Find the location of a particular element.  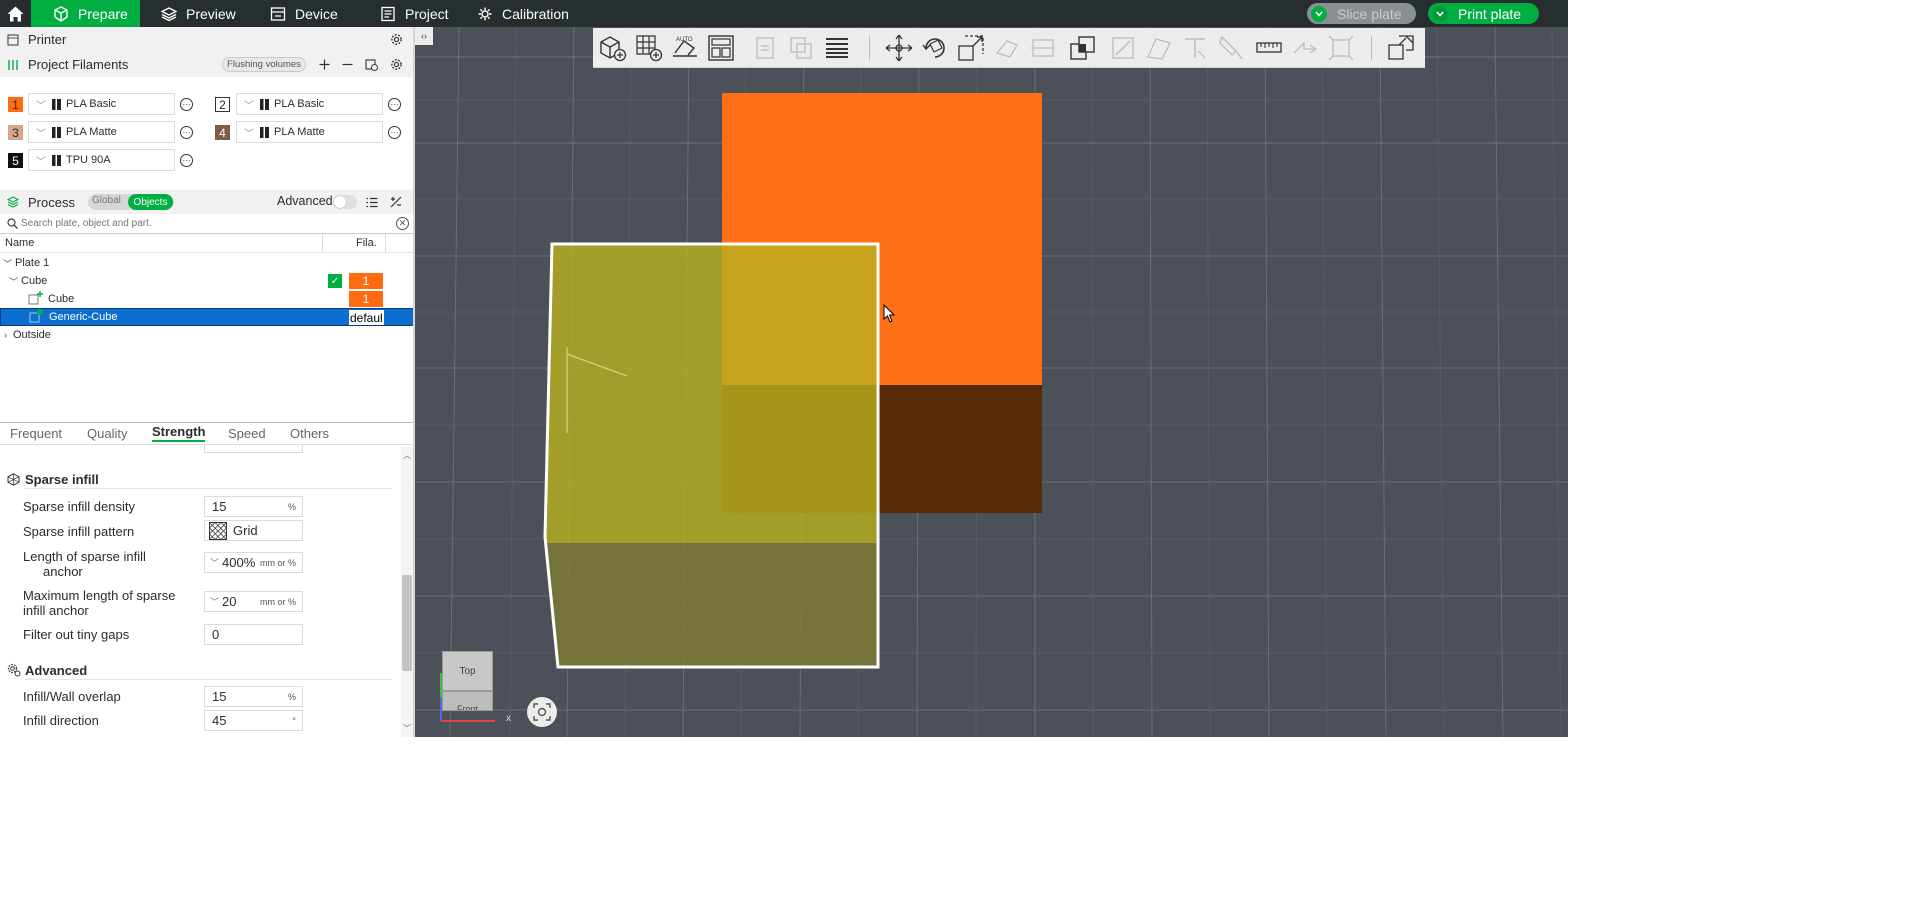

filament-select-2: ﹀ PLA Basic is located at coordinates (309, 104).